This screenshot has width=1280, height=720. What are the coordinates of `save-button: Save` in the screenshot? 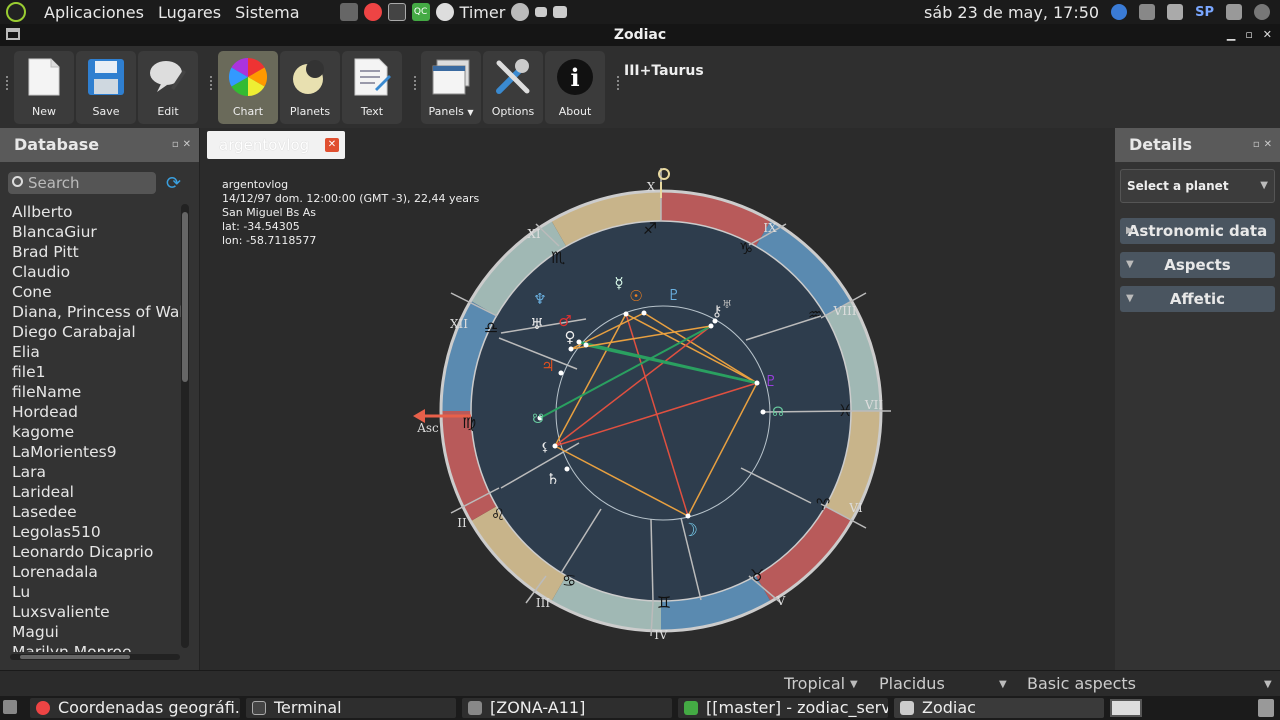 It's located at (106, 87).